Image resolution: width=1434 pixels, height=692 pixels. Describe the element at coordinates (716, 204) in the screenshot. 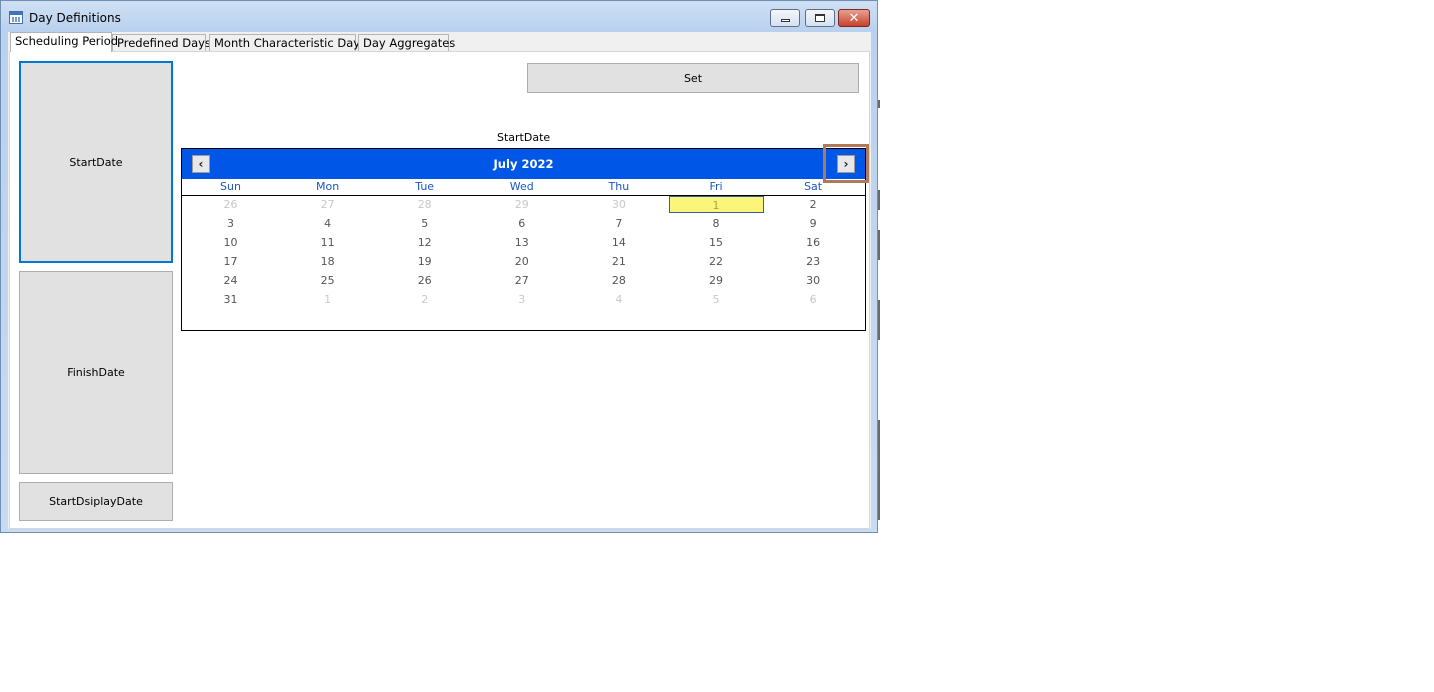

I see `calendar-day-today: 1` at that location.